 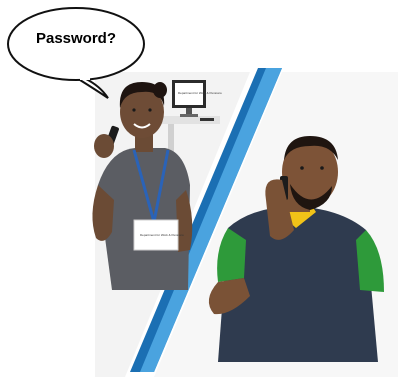 I want to click on speech-bubble-text: Password?, so click(x=76, y=38).